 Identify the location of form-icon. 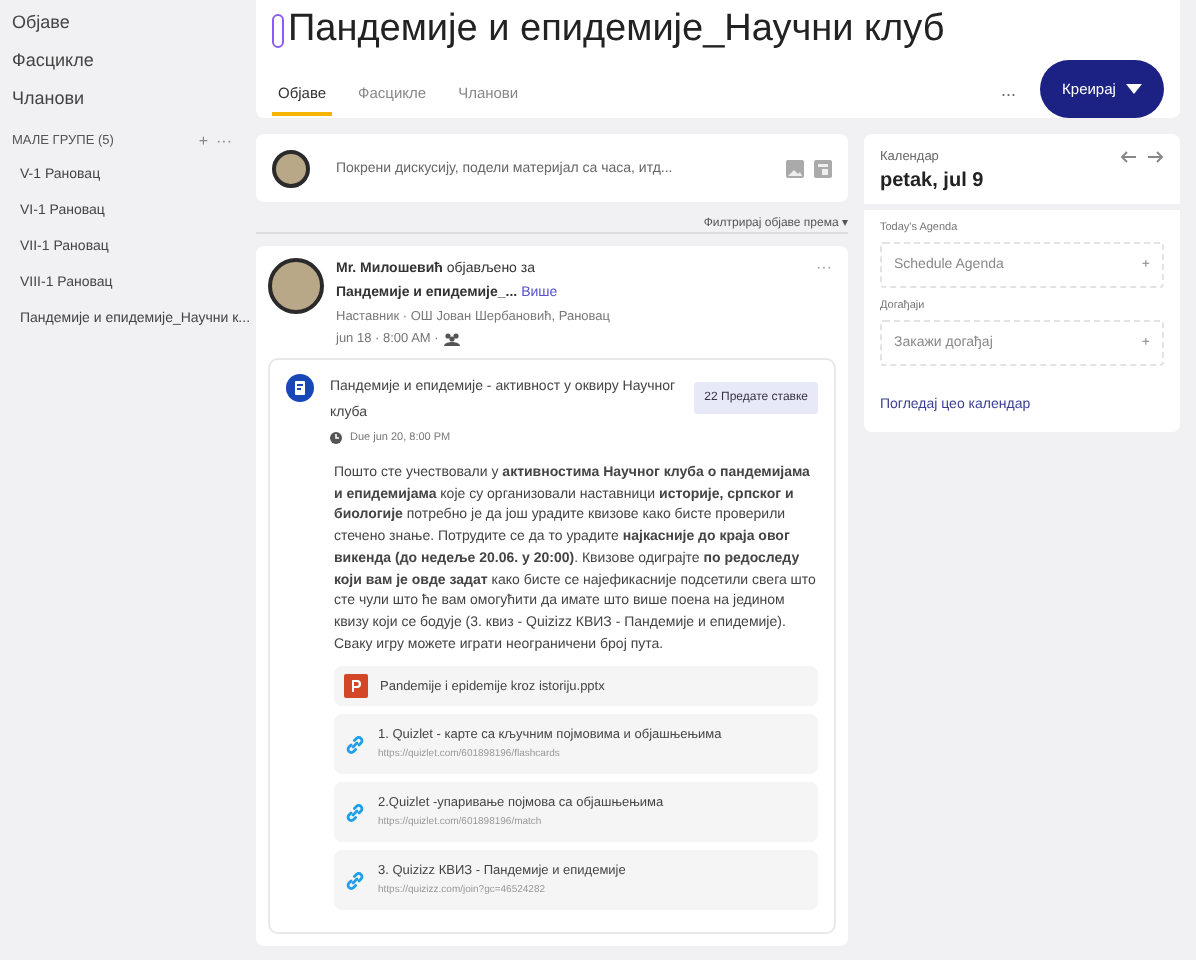
(823, 168).